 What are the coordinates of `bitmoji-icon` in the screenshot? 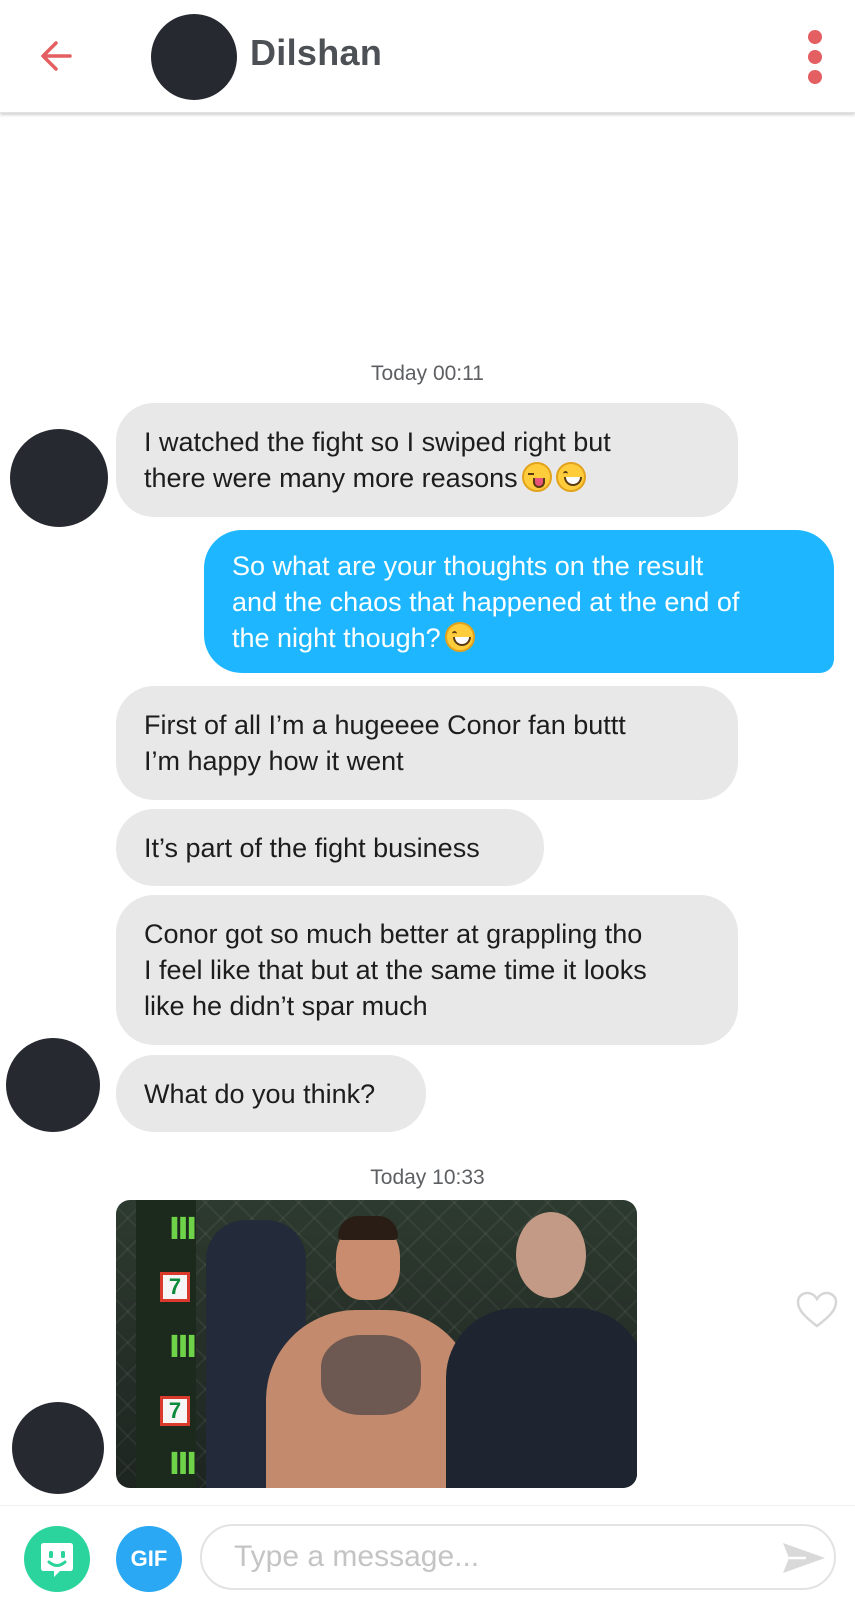 It's located at (57, 1560).